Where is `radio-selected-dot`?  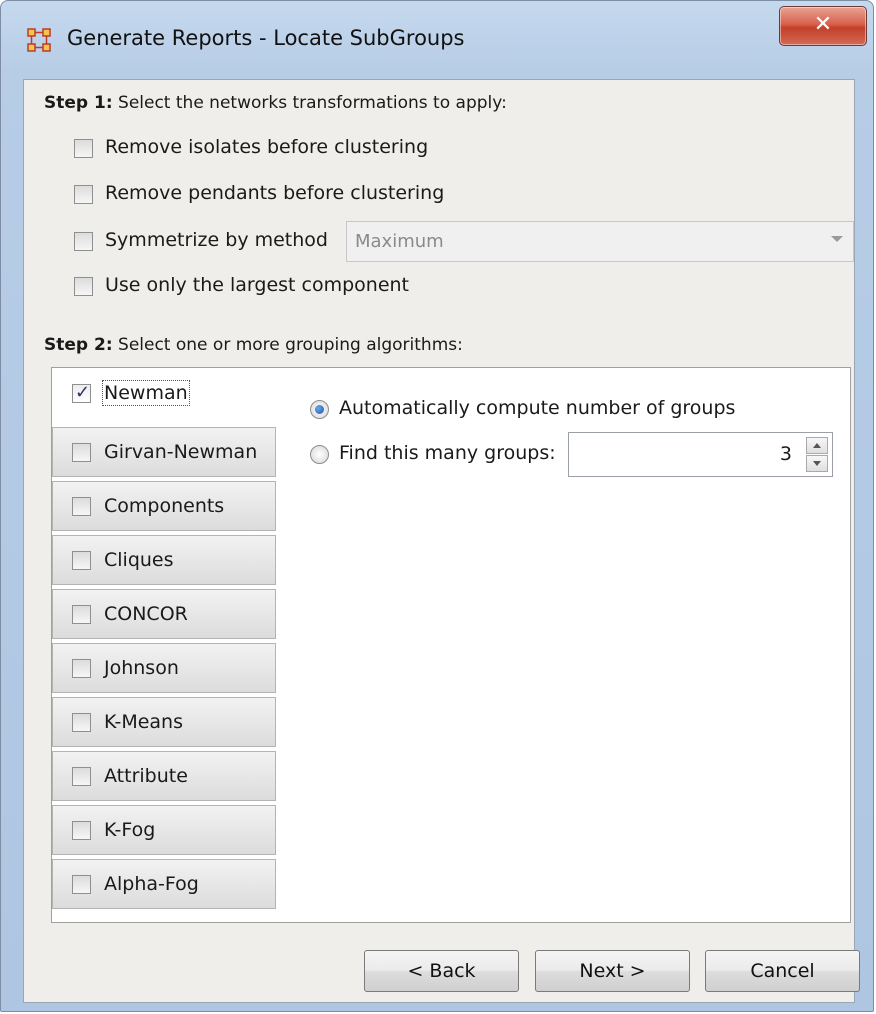
radio-selected-dot is located at coordinates (319, 409).